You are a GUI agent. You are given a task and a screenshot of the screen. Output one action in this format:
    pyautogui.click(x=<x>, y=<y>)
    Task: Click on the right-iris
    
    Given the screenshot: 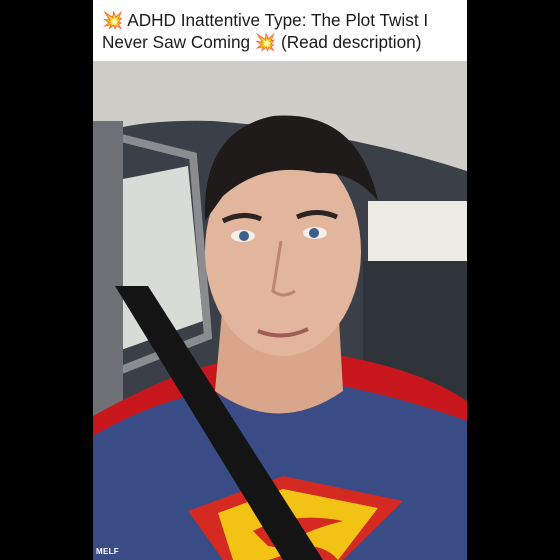 What is the action you would take?
    pyautogui.click(x=314, y=233)
    